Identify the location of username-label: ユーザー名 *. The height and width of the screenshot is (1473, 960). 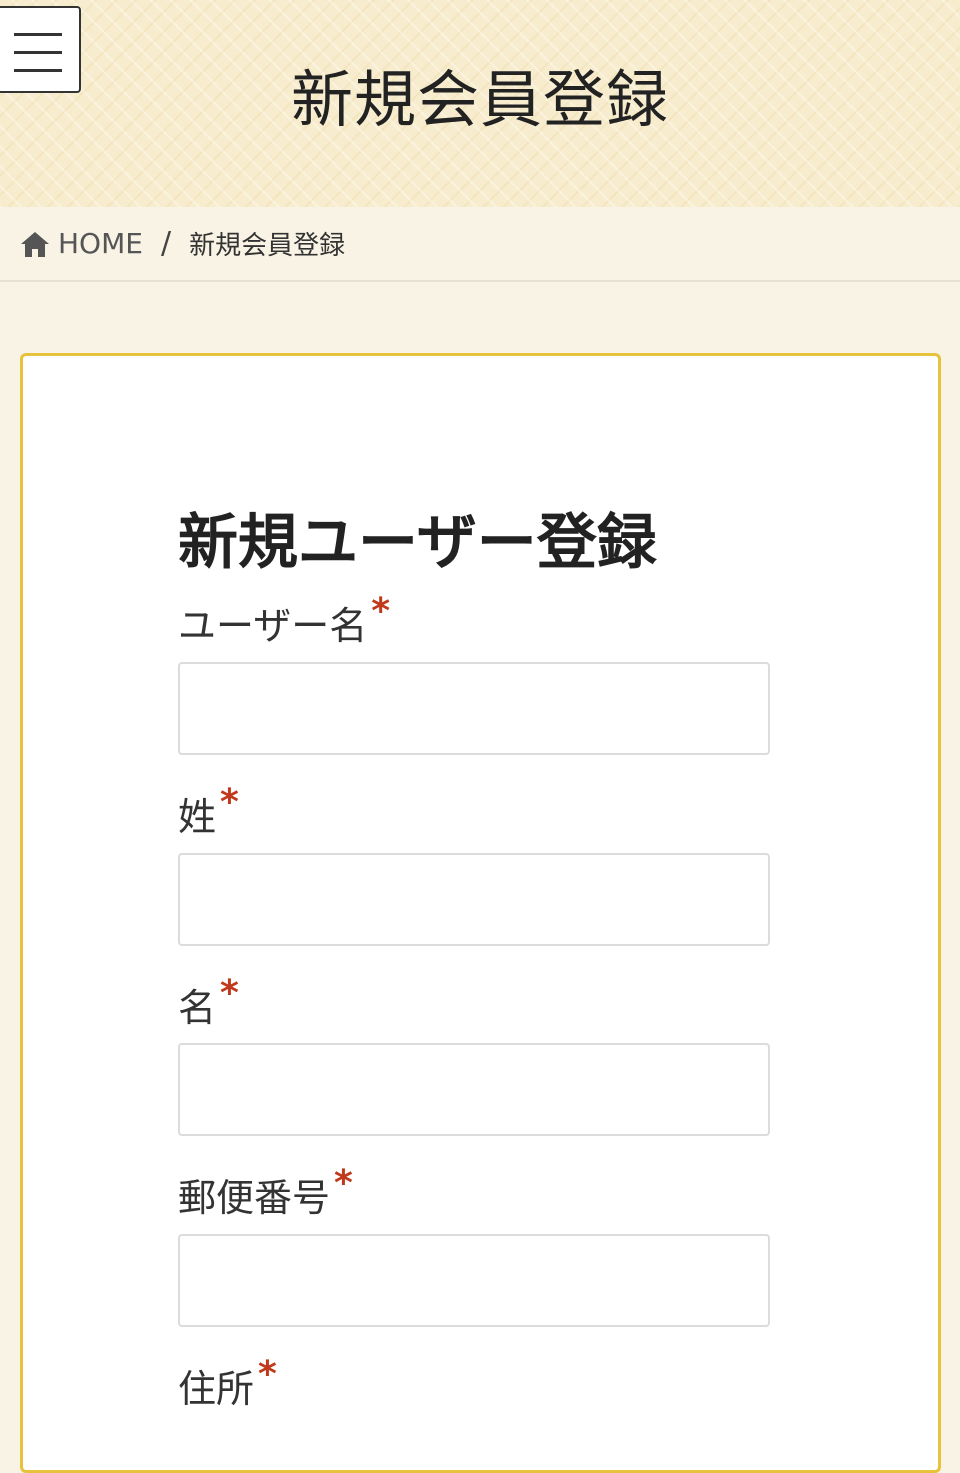
(284, 621).